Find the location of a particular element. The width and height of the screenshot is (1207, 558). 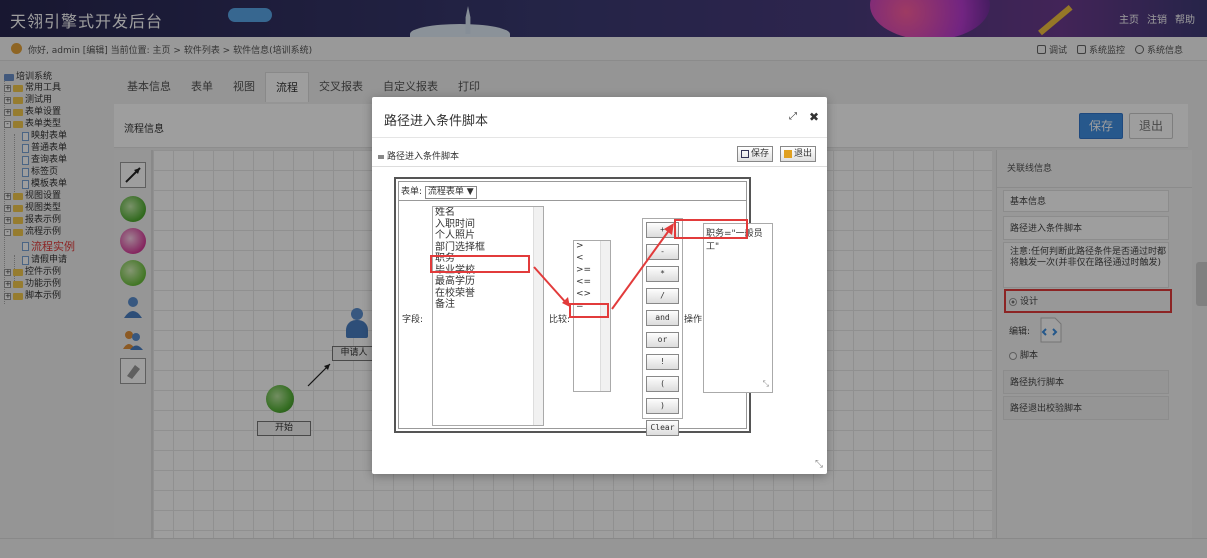

op-rparen-button: ) is located at coordinates (662, 406).